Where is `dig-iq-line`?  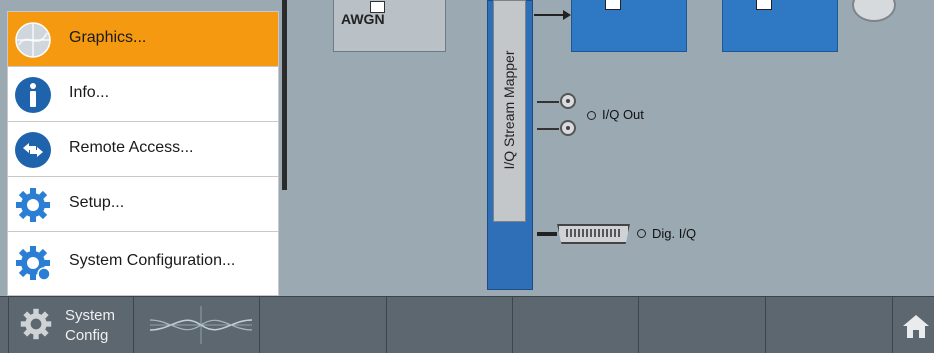
dig-iq-line is located at coordinates (547, 234).